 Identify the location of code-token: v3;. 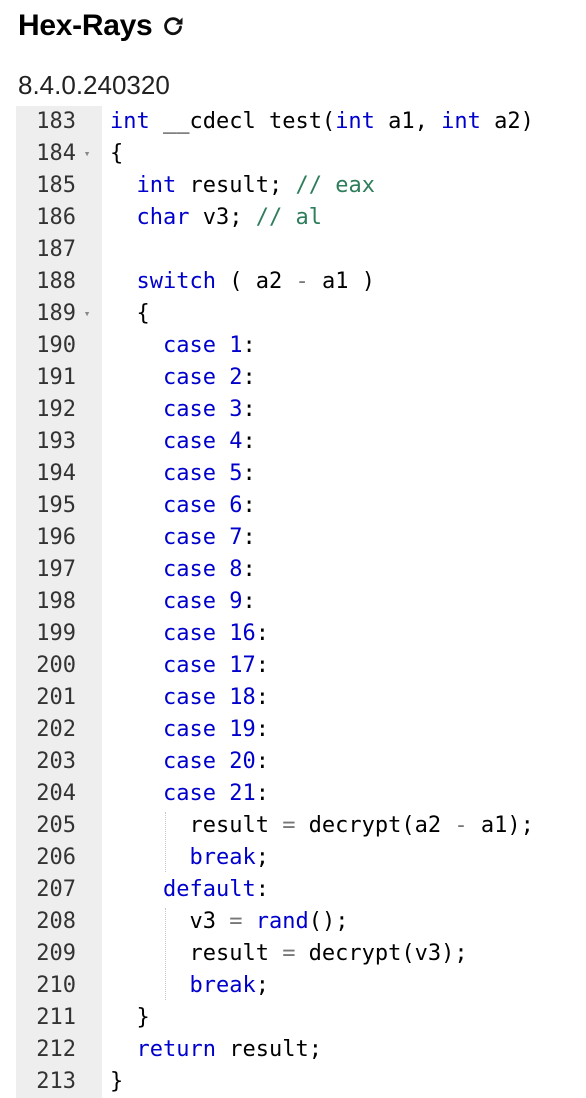
(222, 217).